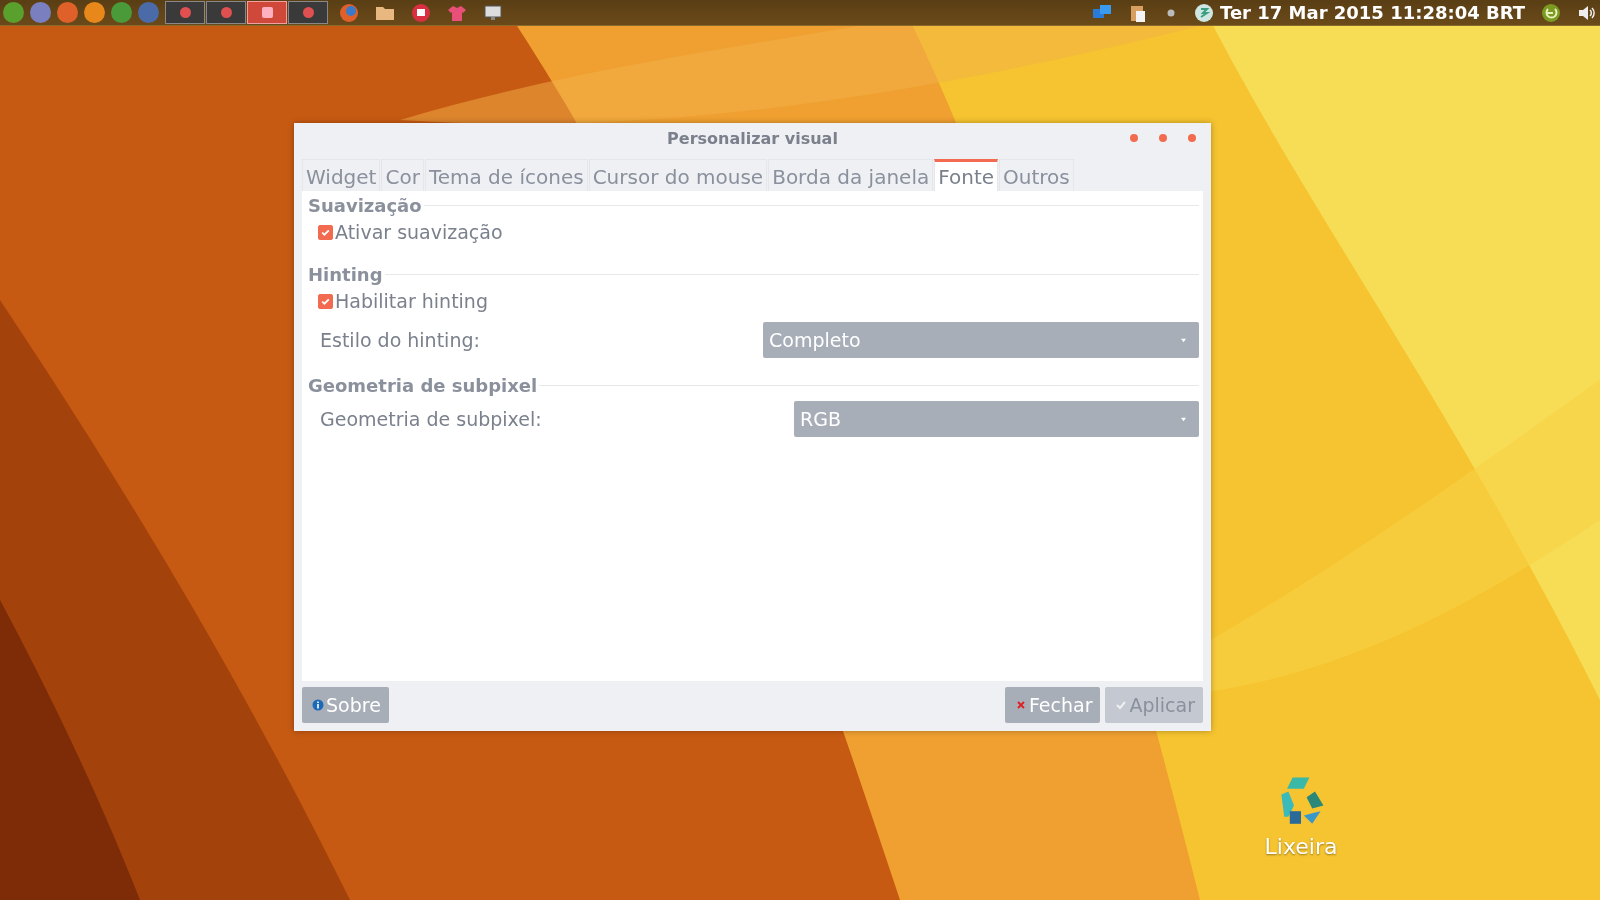 The height and width of the screenshot is (900, 1600). I want to click on close-button, so click(1192, 138).